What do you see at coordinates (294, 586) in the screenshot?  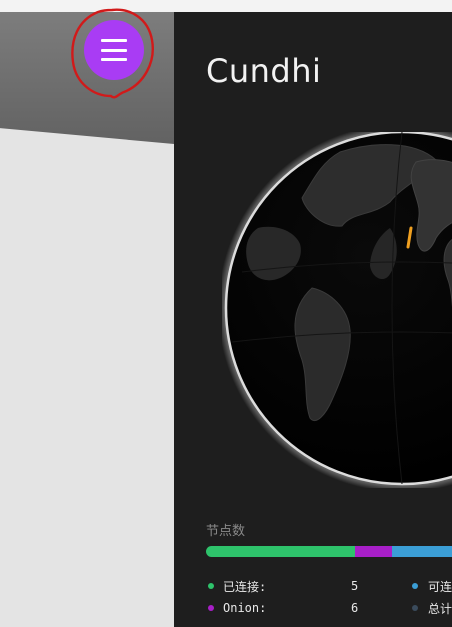 I see `legend-connected: 已连接: 5` at bounding box center [294, 586].